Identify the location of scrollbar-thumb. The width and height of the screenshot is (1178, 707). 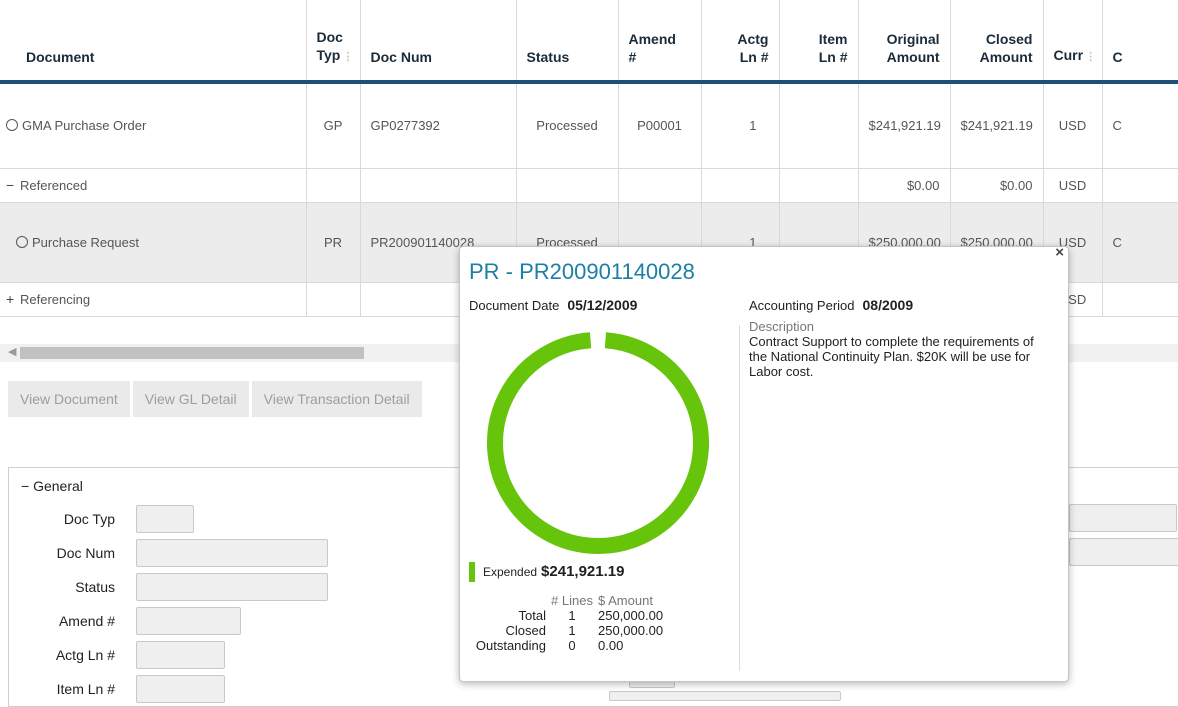
(192, 353).